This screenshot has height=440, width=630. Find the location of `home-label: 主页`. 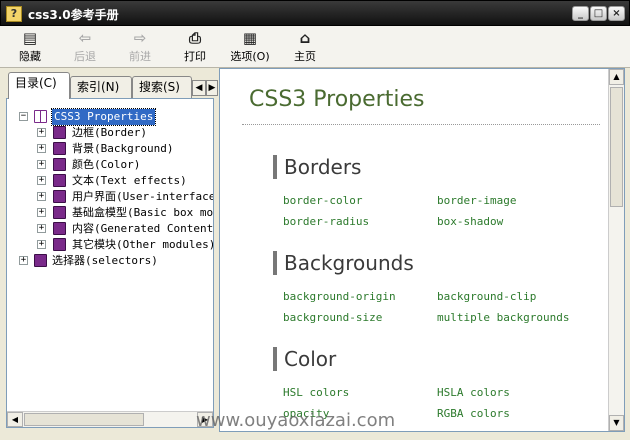

home-label: 主页 is located at coordinates (305, 56).